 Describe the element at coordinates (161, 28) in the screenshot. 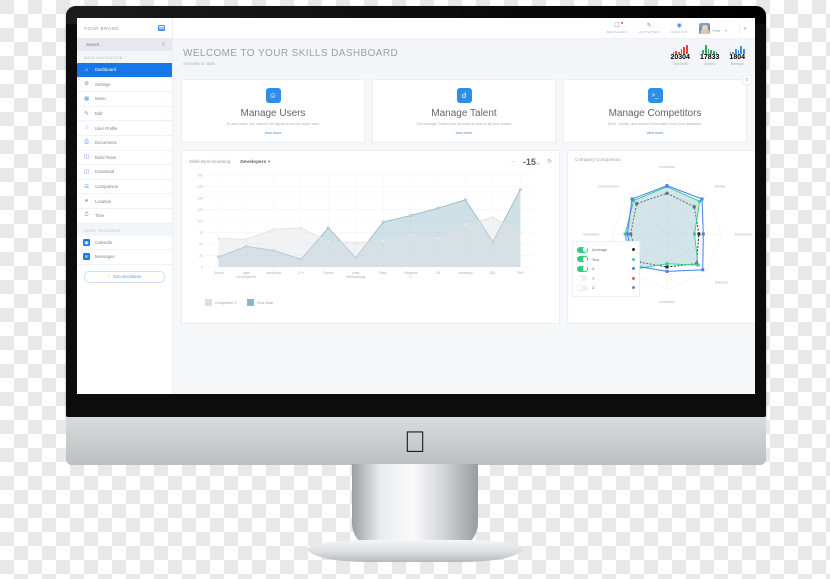

I see `hamburger-icon` at that location.